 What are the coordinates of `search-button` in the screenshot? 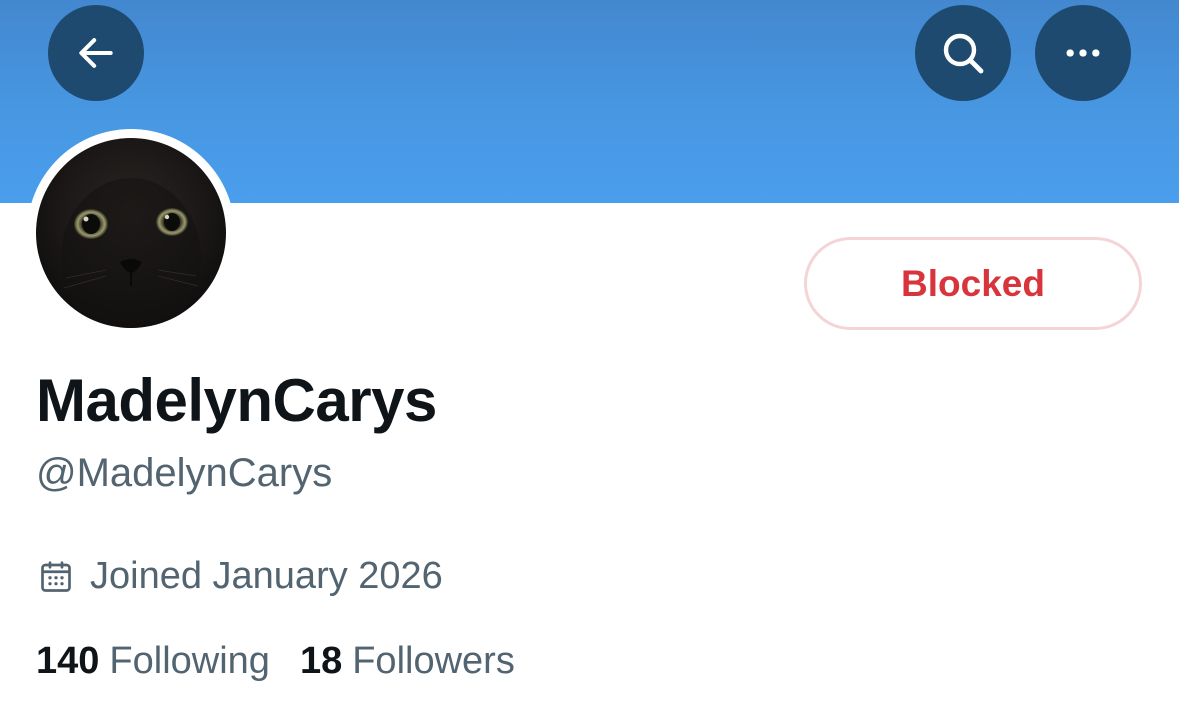 It's located at (963, 53).